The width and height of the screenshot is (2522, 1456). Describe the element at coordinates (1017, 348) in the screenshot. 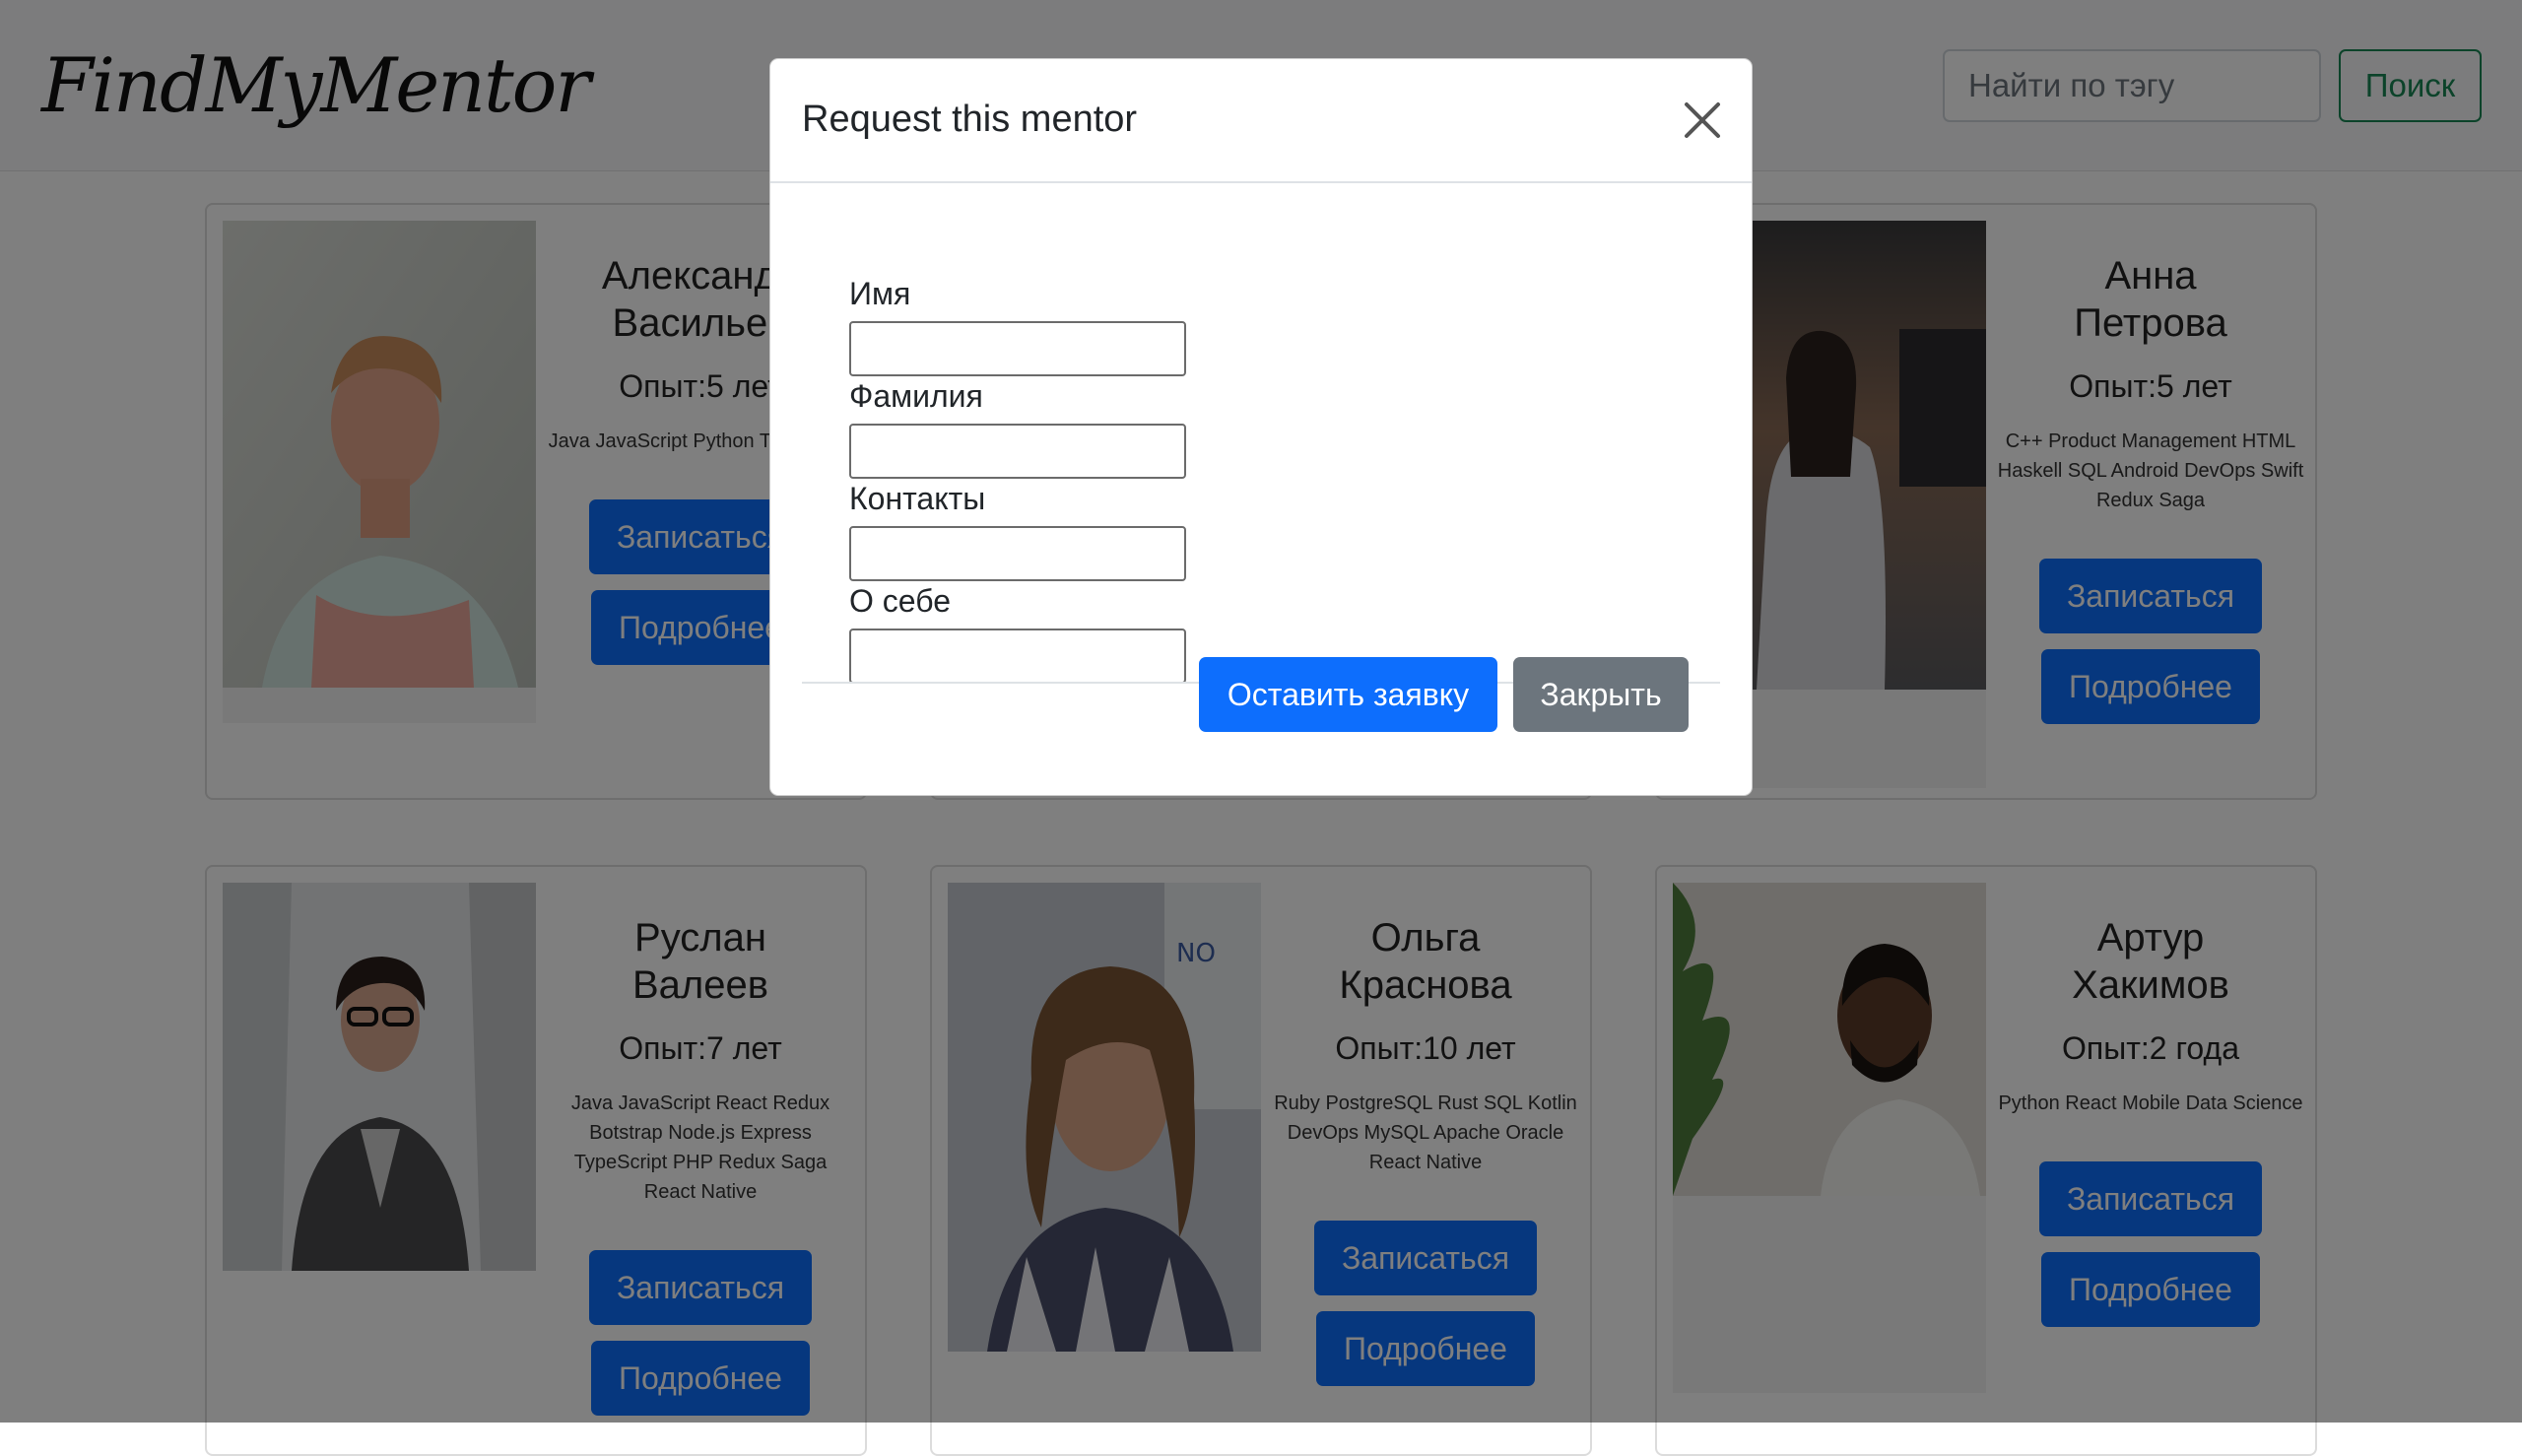

I see `first-name-field` at that location.